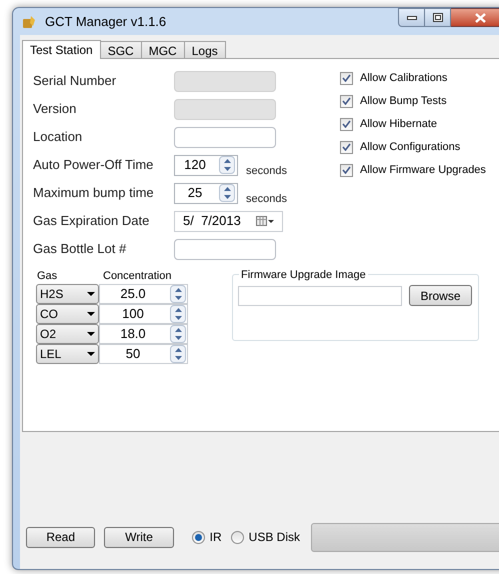  I want to click on tab: Test Station, so click(61, 49).